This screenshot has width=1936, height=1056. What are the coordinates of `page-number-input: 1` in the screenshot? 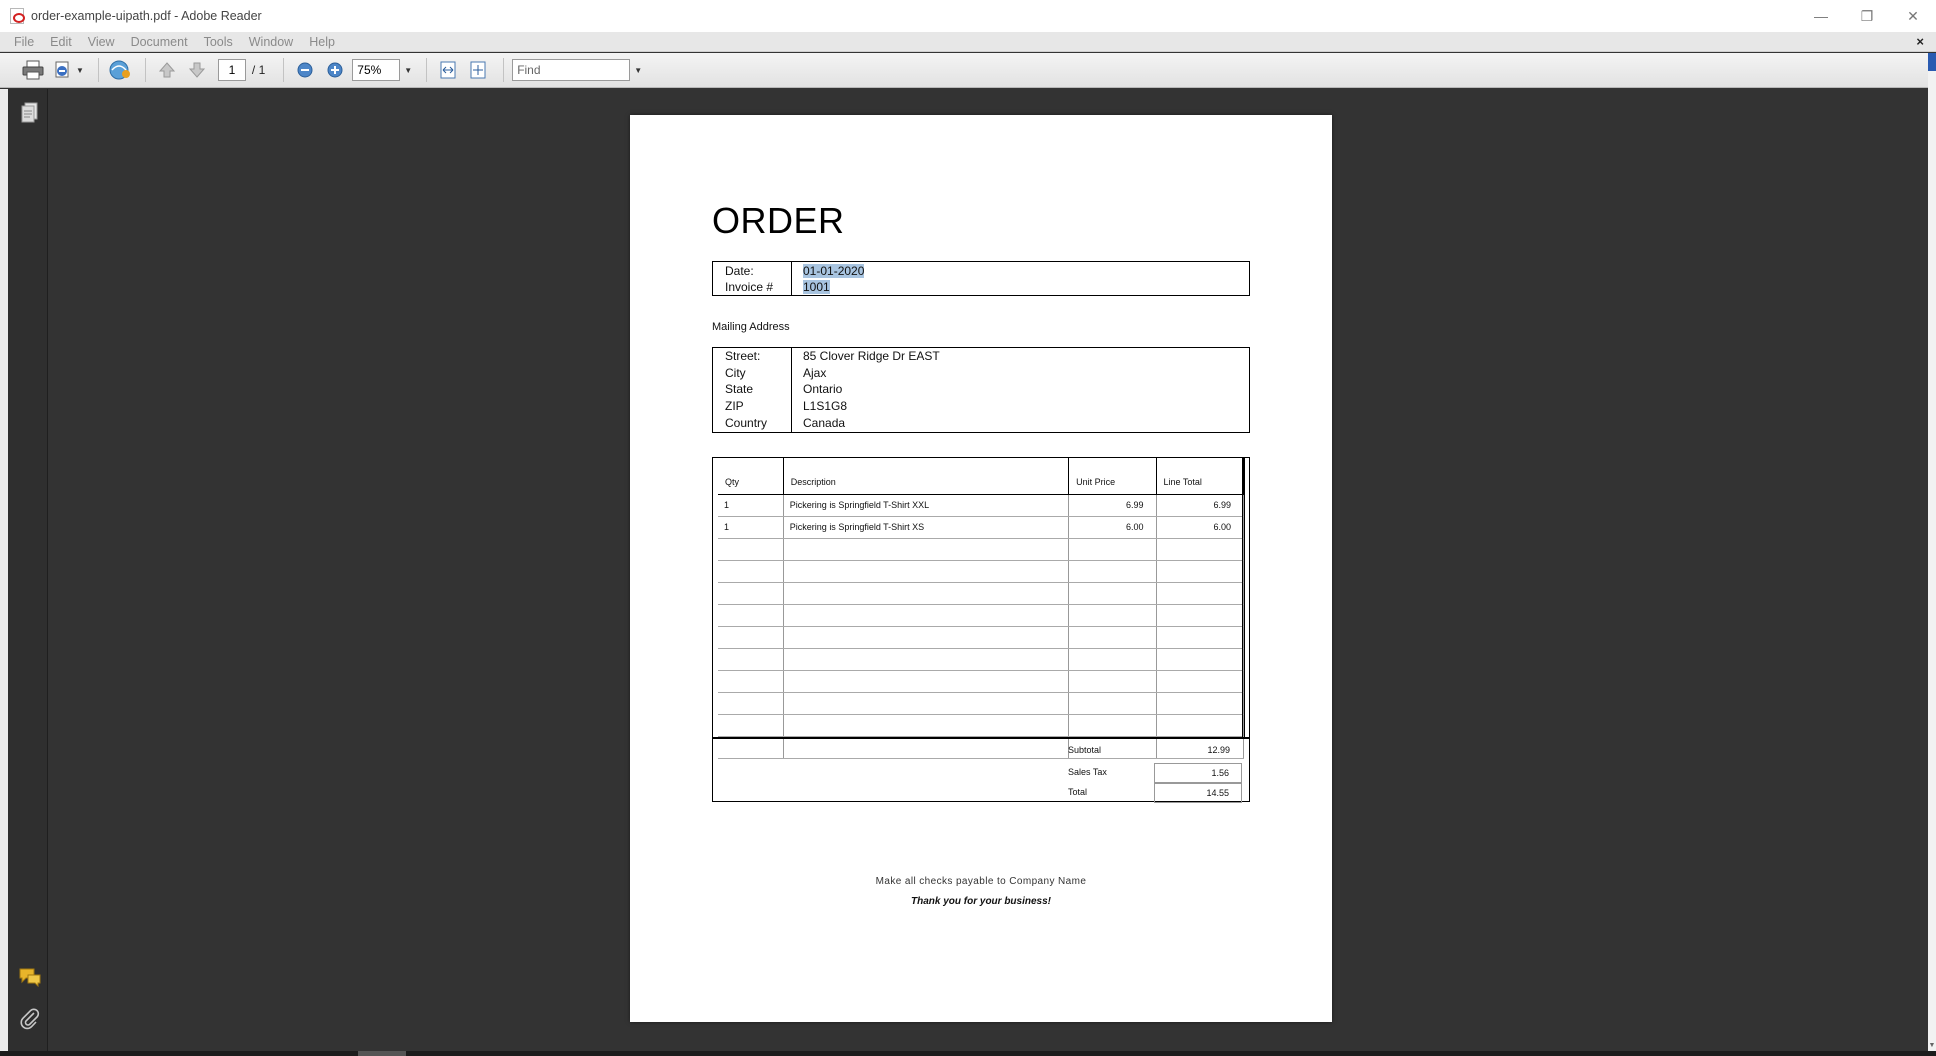 It's located at (231, 70).